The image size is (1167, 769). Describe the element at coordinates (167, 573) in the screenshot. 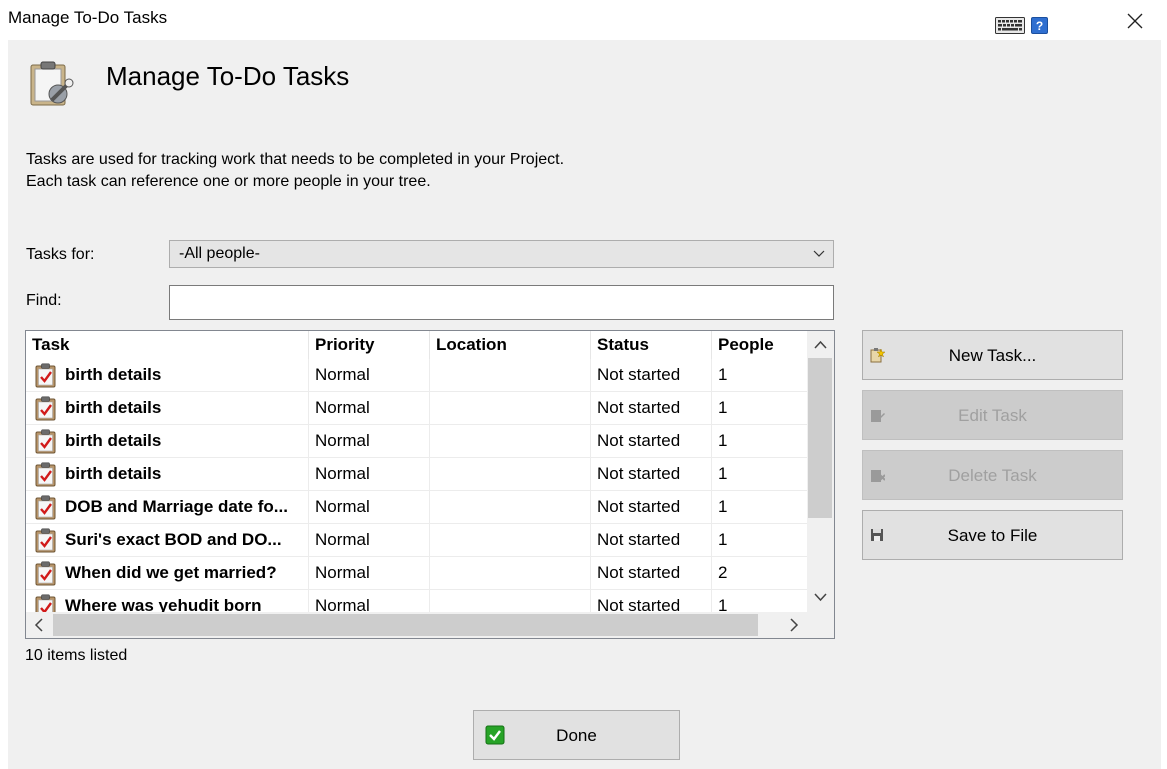

I see `task-cell: When did we get married?` at that location.